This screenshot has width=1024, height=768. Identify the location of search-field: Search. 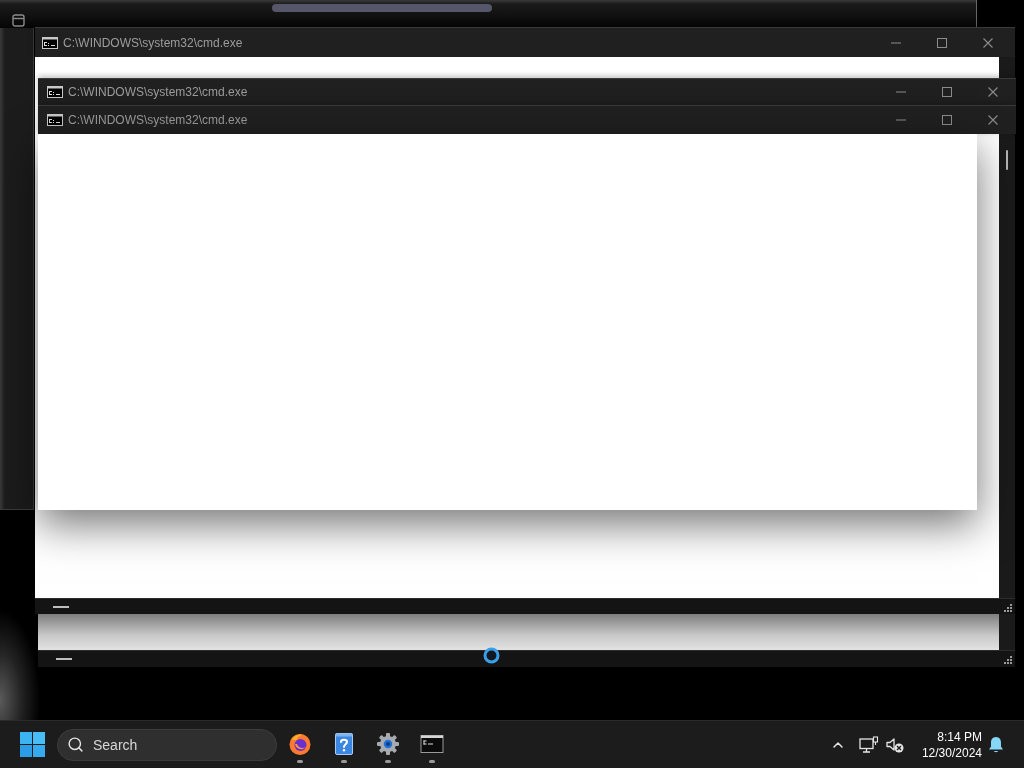
(167, 744).